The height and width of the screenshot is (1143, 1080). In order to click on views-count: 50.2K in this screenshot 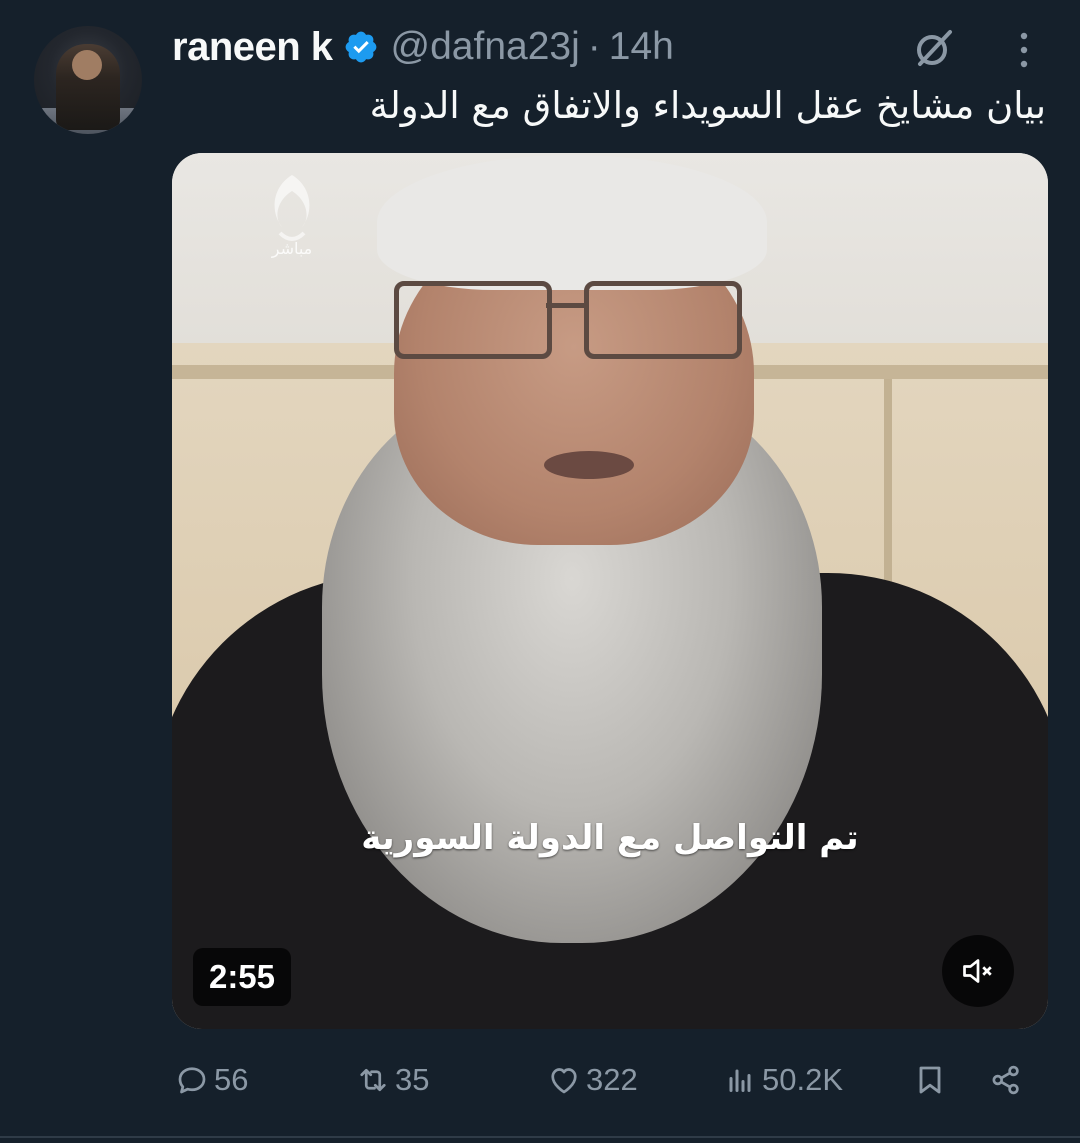, I will do `click(803, 1079)`.